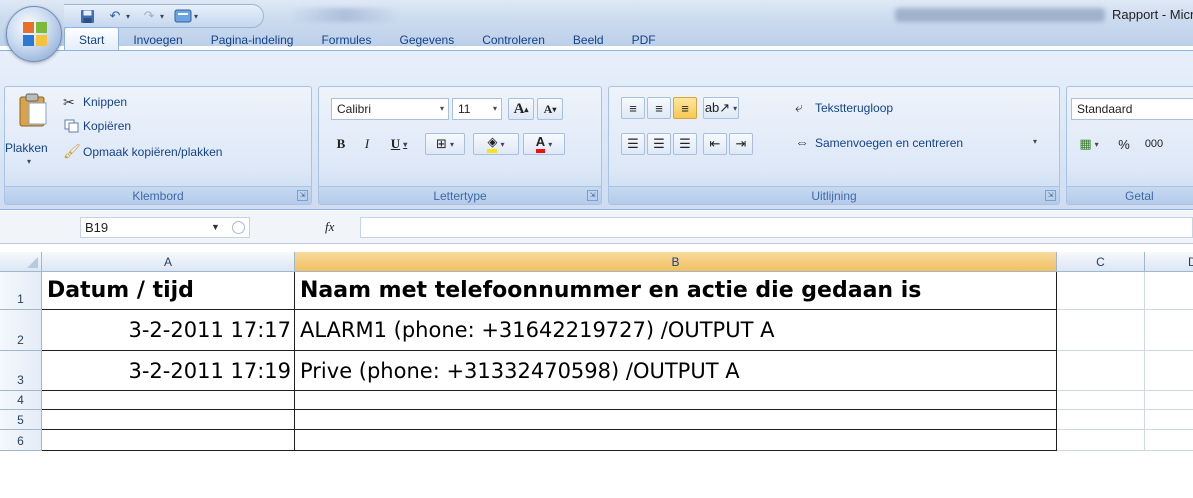 The height and width of the screenshot is (498, 1193). Describe the element at coordinates (685, 108) in the screenshot. I see `align-bottom-button: ≡` at that location.